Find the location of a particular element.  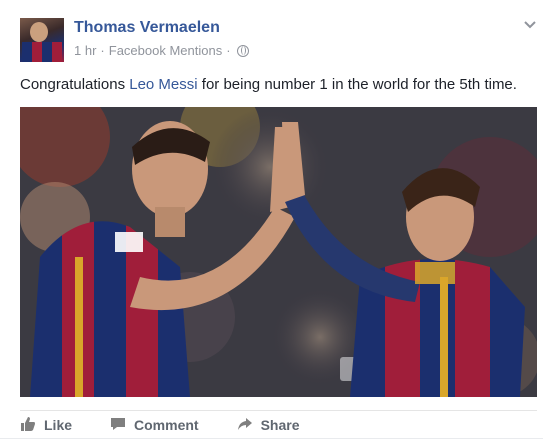

post-source: Facebook Mentions is located at coordinates (165, 50).